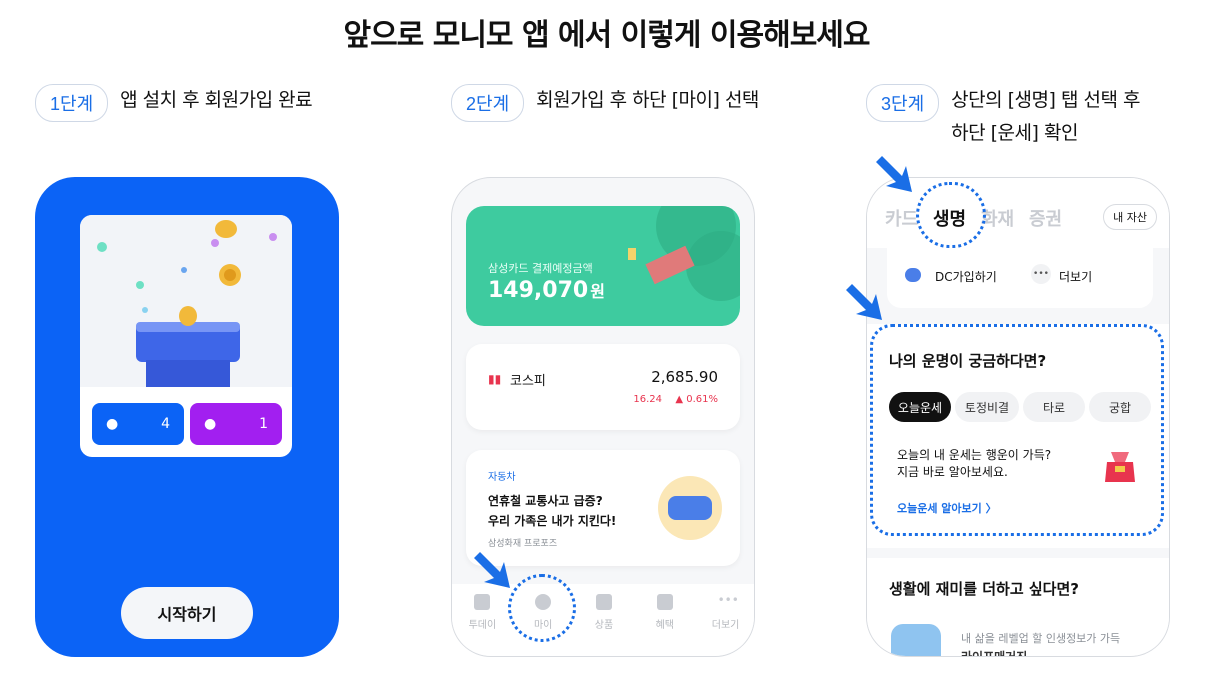 This screenshot has height=682, width=1213. What do you see at coordinates (603, 387) in the screenshot?
I see `stock-card: ▮▮ 코스피 2,685.90 16.24 ▲ 0.61%` at bounding box center [603, 387].